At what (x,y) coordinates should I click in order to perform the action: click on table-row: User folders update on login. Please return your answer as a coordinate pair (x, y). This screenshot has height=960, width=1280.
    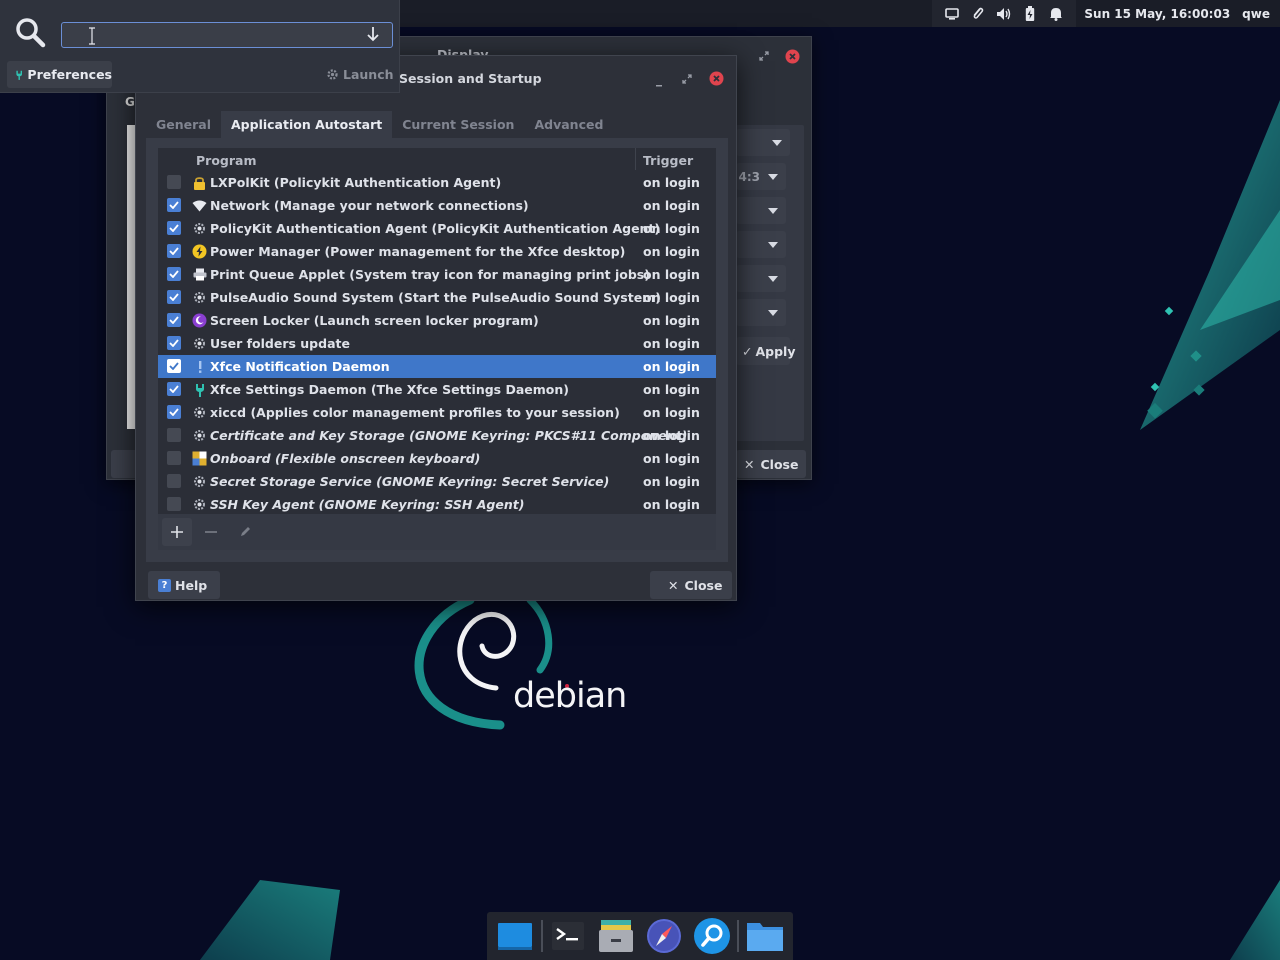
    Looking at the image, I should click on (437, 343).